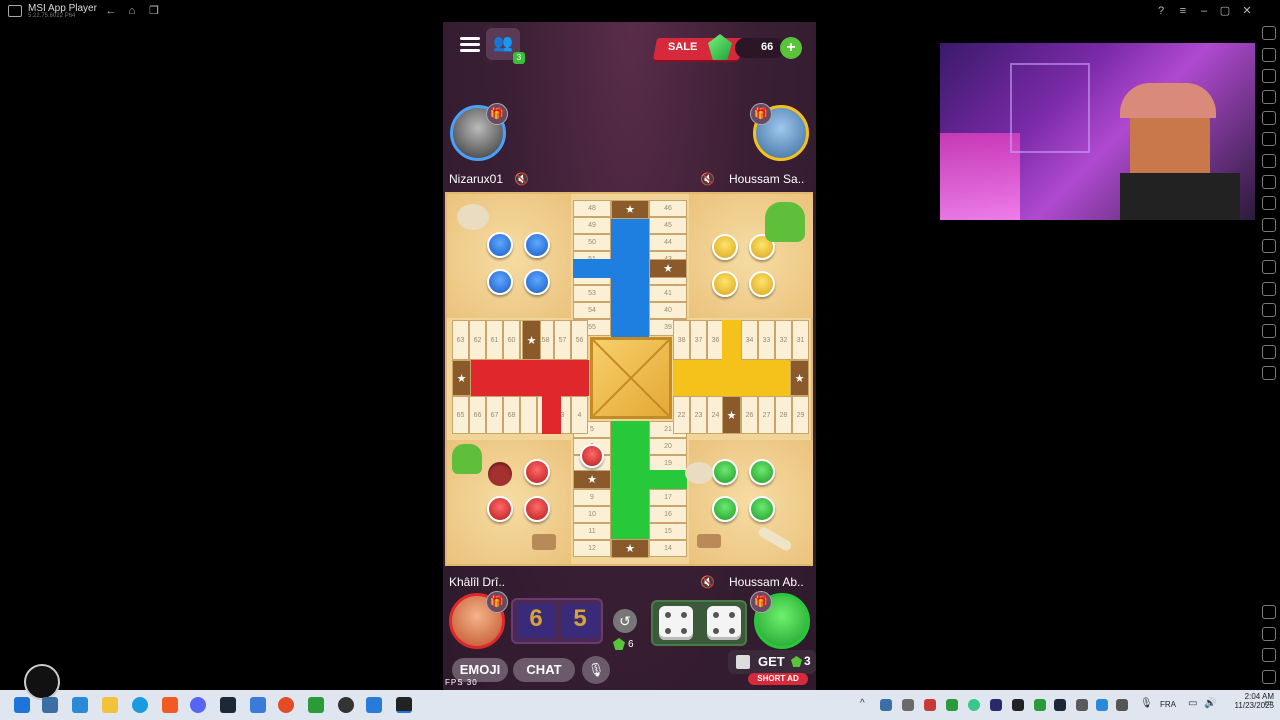  I want to click on keyboard-icon, so click(1269, 76).